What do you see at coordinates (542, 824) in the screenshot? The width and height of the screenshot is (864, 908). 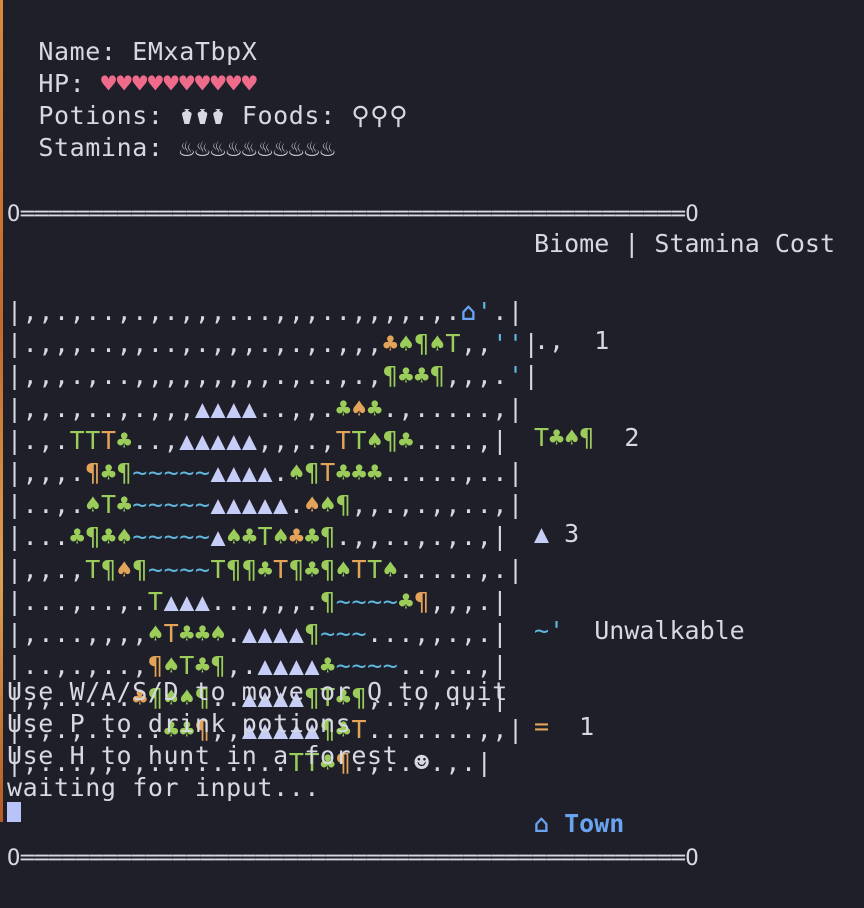 I see `town-icon: ⌂` at bounding box center [542, 824].